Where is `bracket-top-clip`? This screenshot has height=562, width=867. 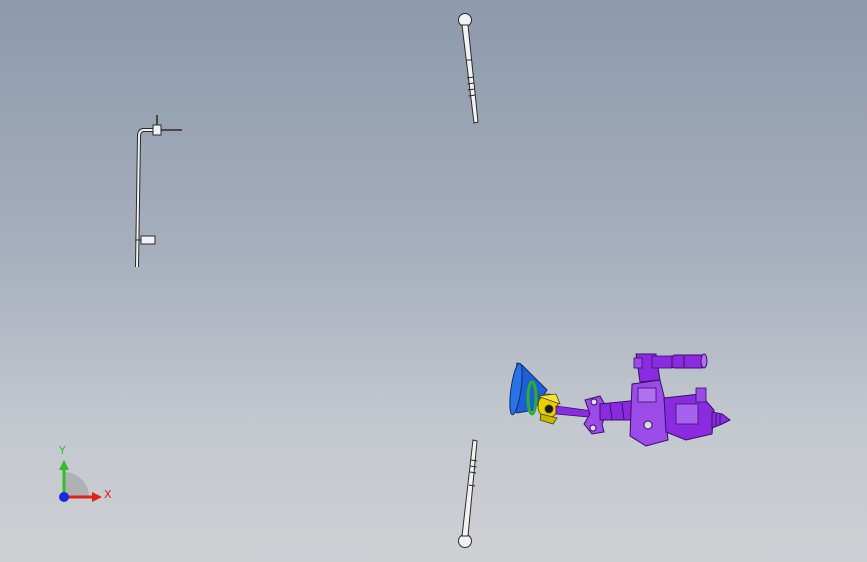
bracket-top-clip is located at coordinates (157, 130).